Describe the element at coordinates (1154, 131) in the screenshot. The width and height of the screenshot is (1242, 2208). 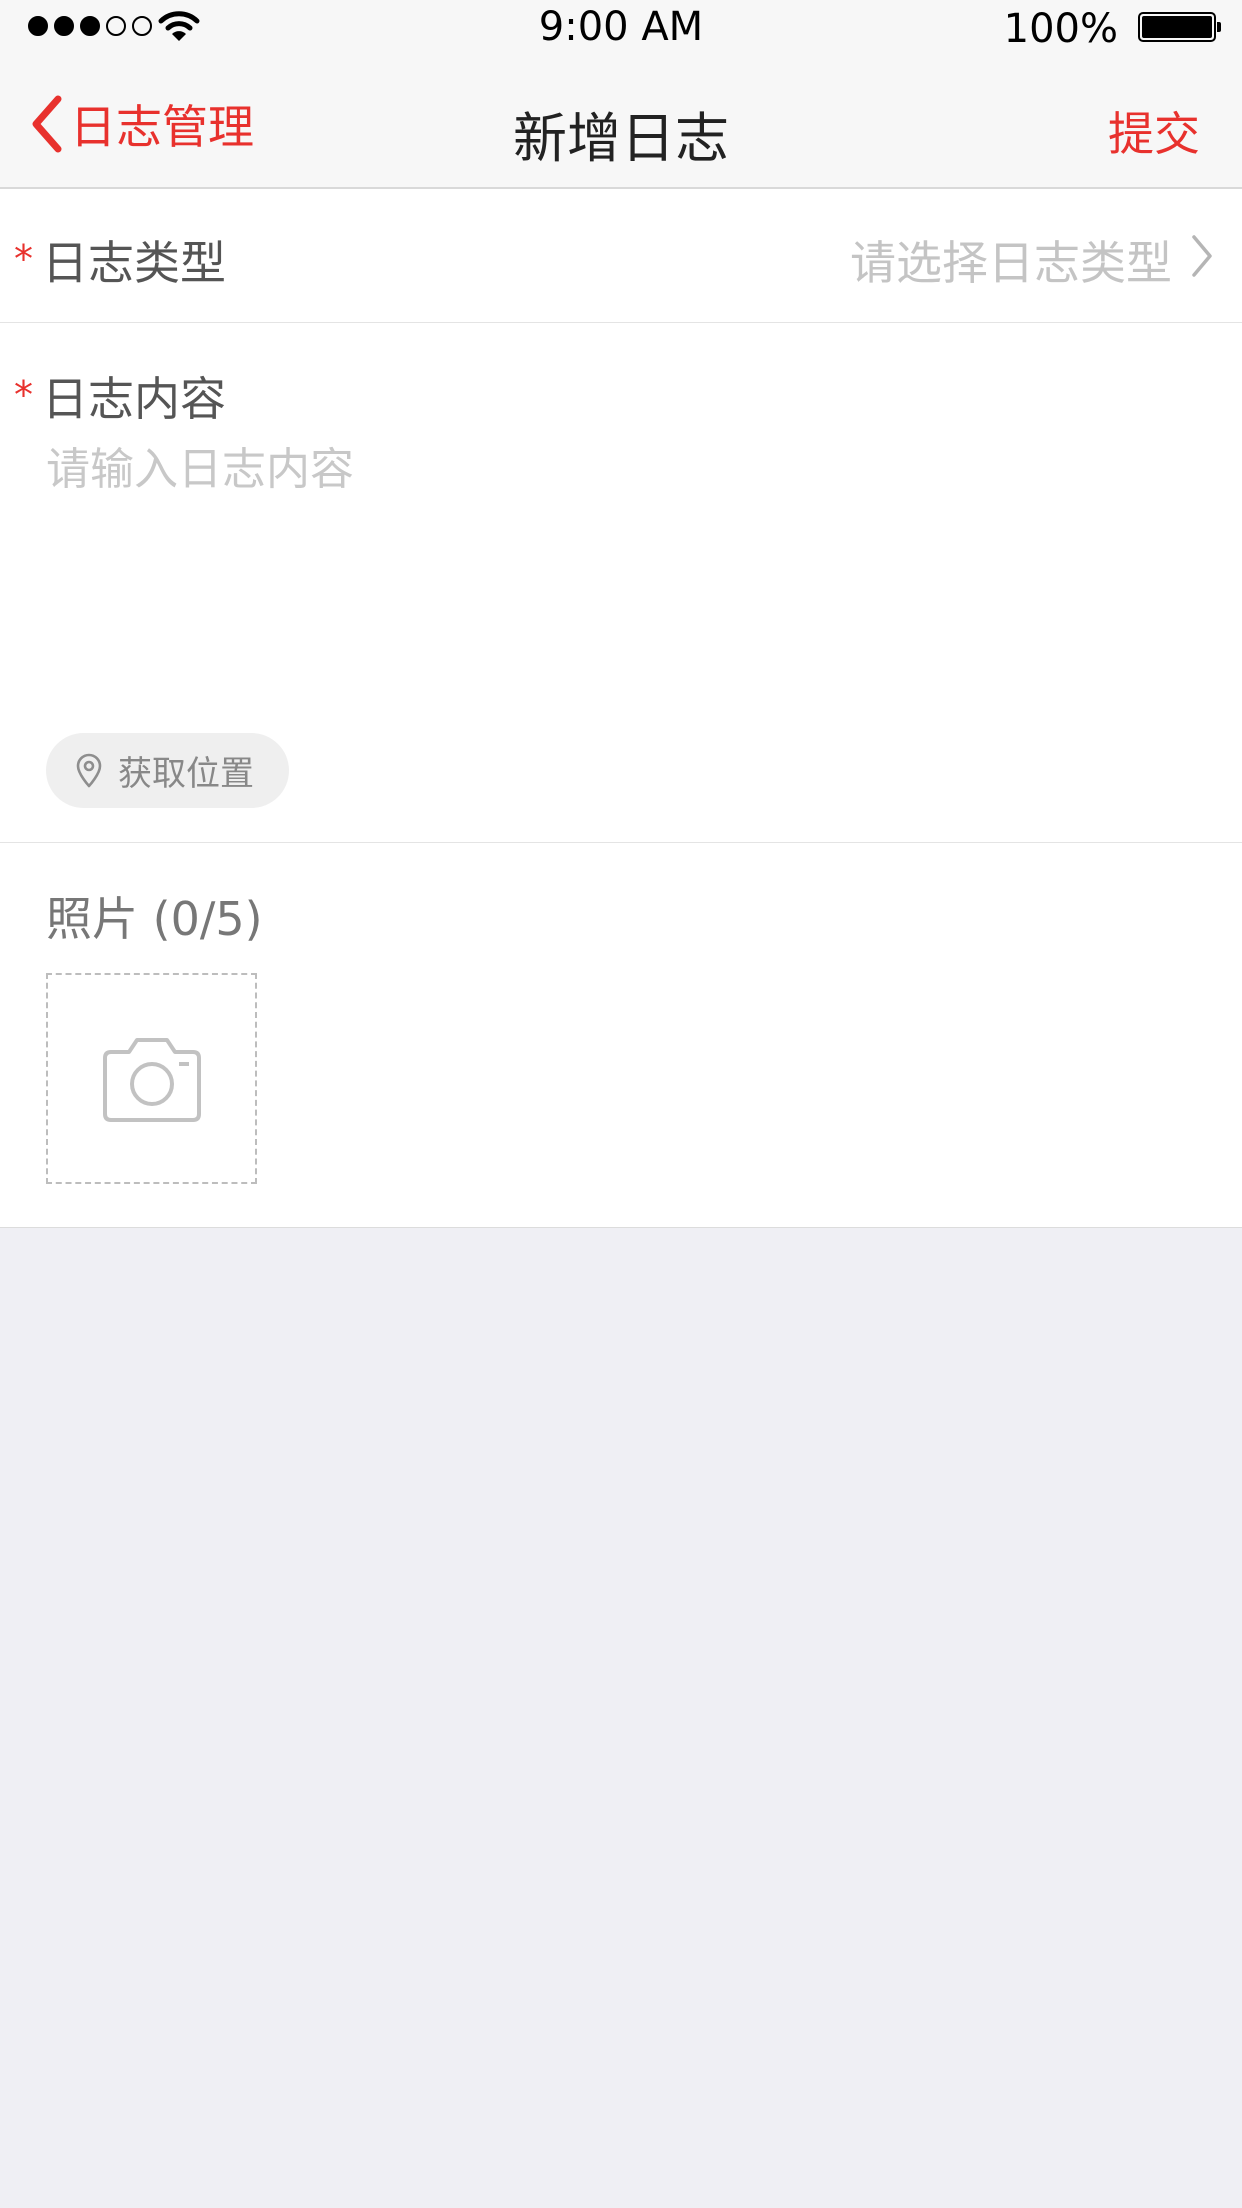
I see `submit-button: 提交` at that location.